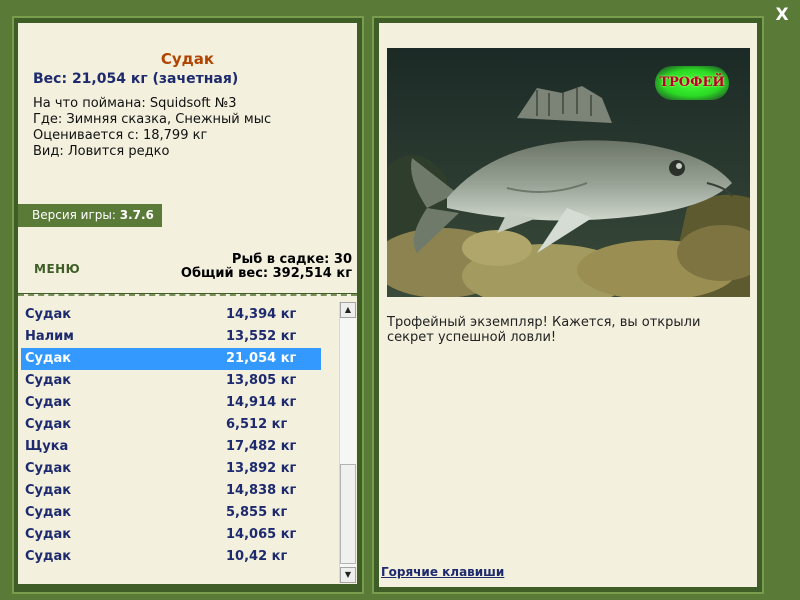  Describe the element at coordinates (101, 151) in the screenshot. I see `rarity: Вид: Ловится редко` at that location.